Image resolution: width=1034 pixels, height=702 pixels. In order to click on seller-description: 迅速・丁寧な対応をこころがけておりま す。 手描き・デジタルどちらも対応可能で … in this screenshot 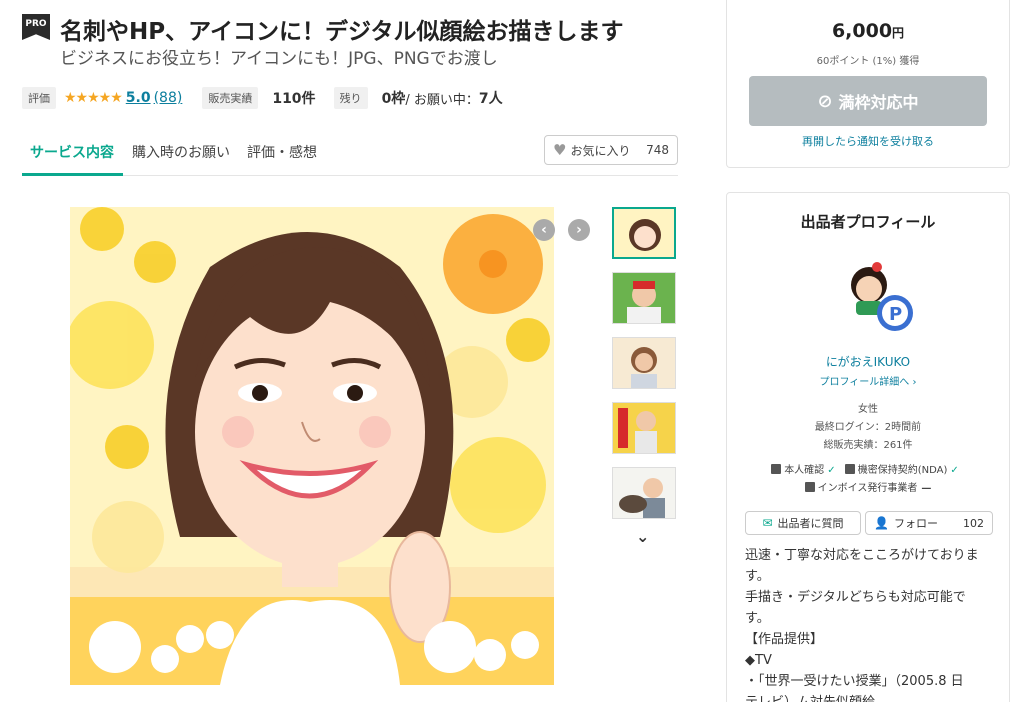, I will do `click(862, 625)`.